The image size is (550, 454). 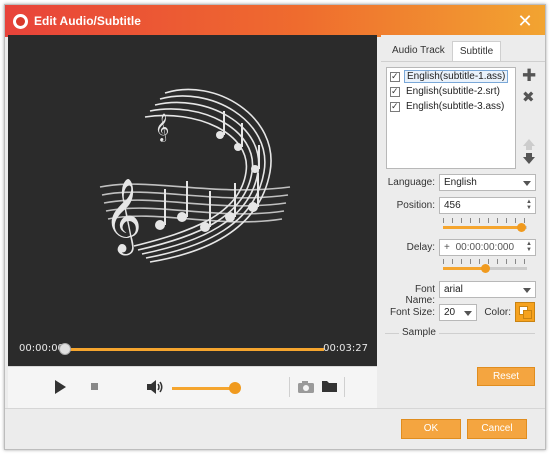 I want to click on list-item: English(subtitle-2.srt), so click(x=451, y=91).